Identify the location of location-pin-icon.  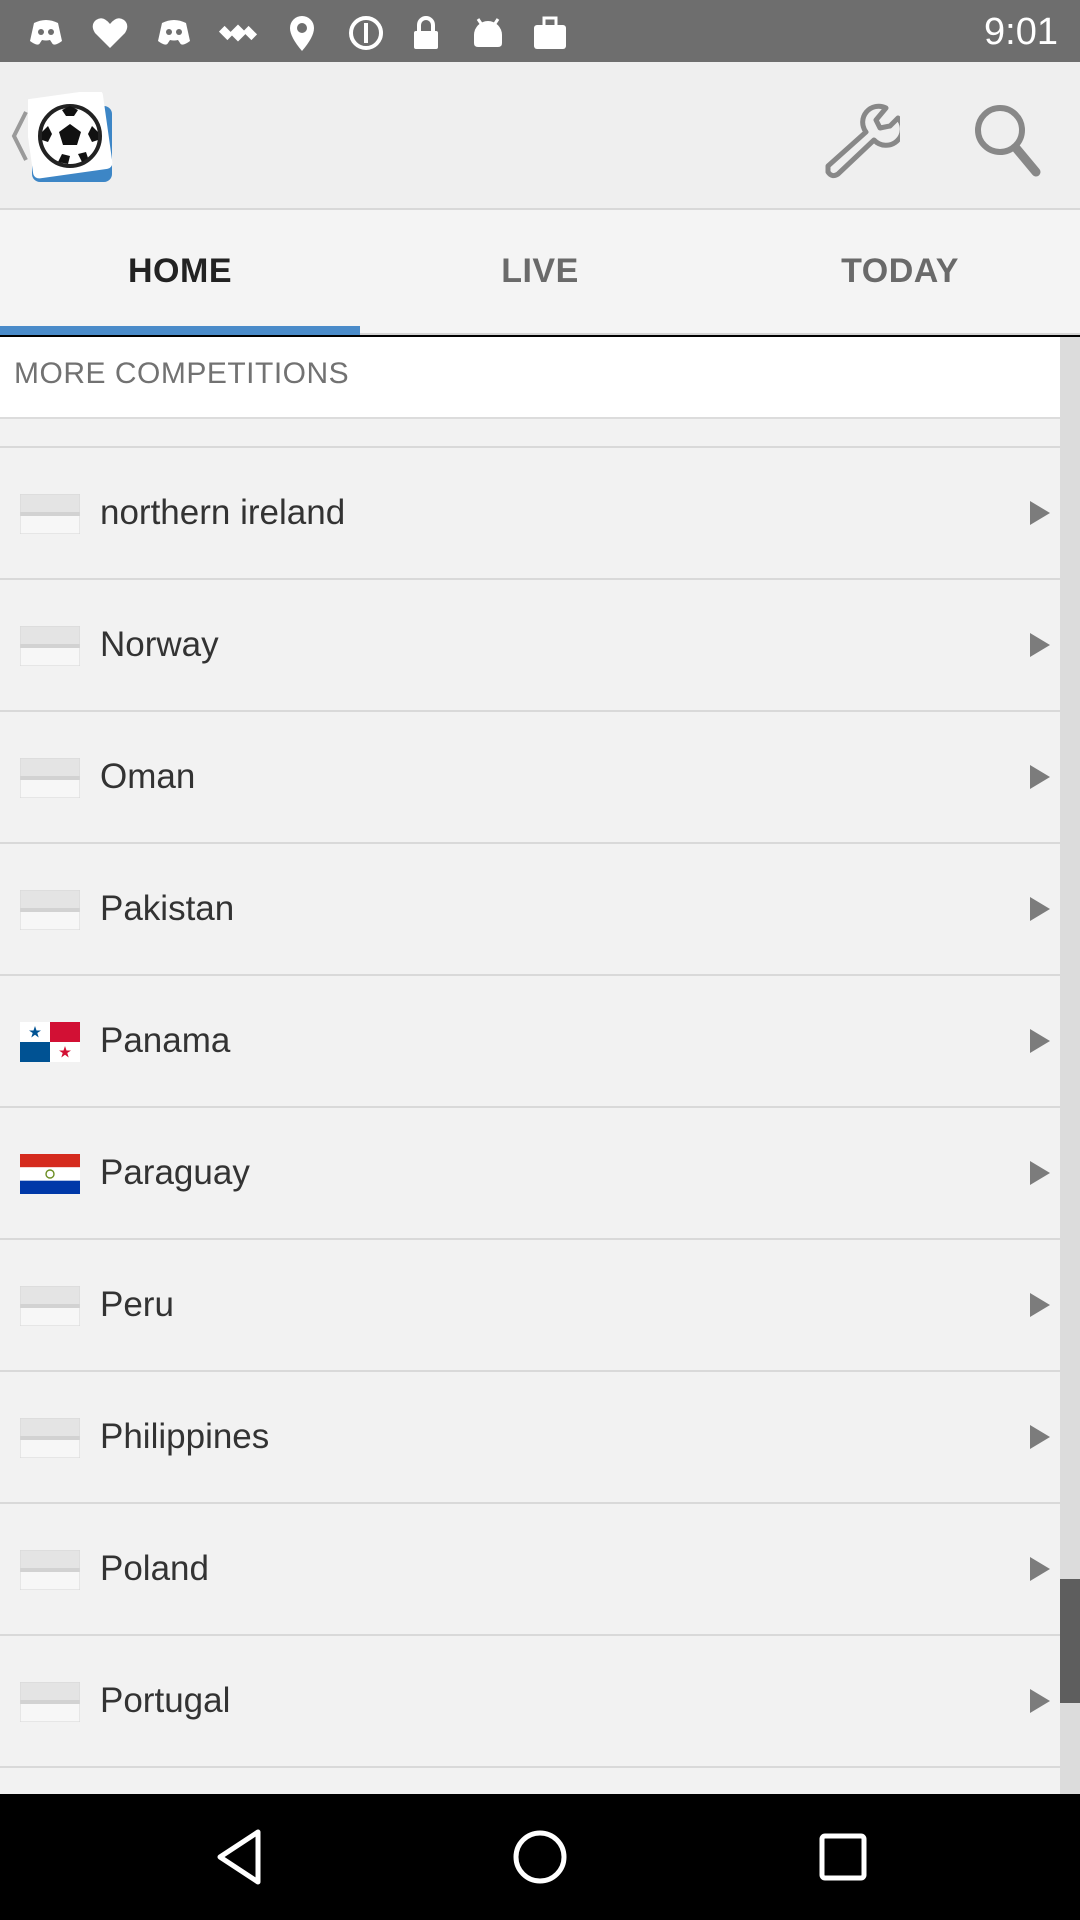
(302, 33).